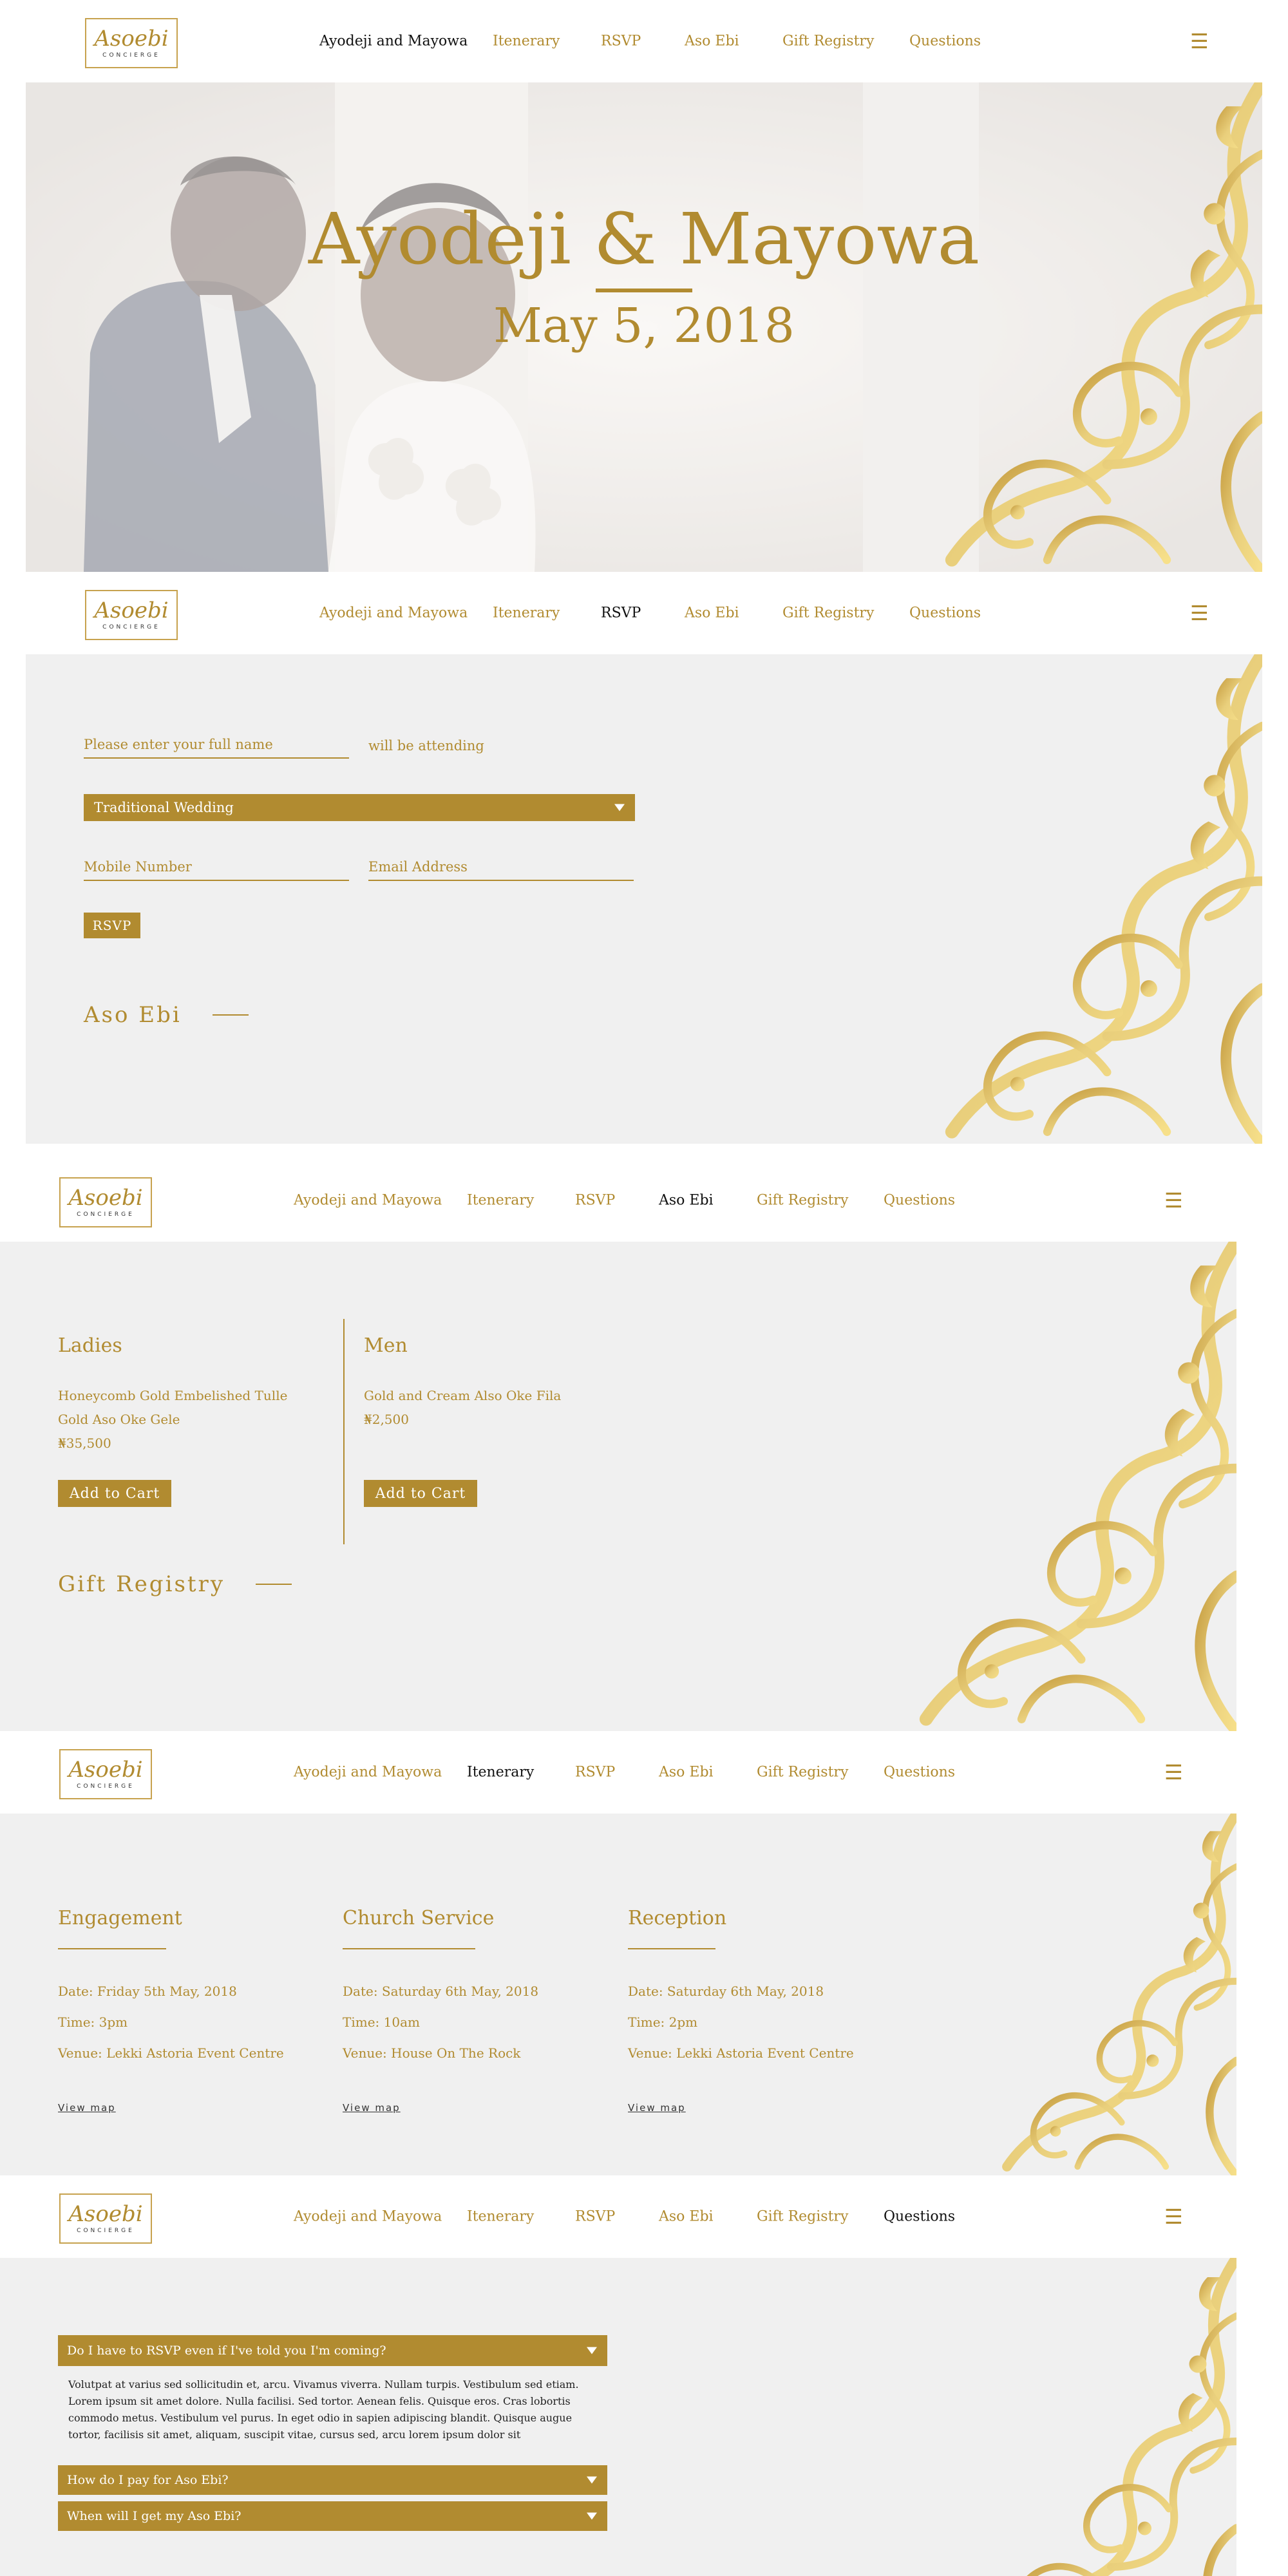 The width and height of the screenshot is (1288, 2576). I want to click on event-title: Church Service, so click(419, 1918).